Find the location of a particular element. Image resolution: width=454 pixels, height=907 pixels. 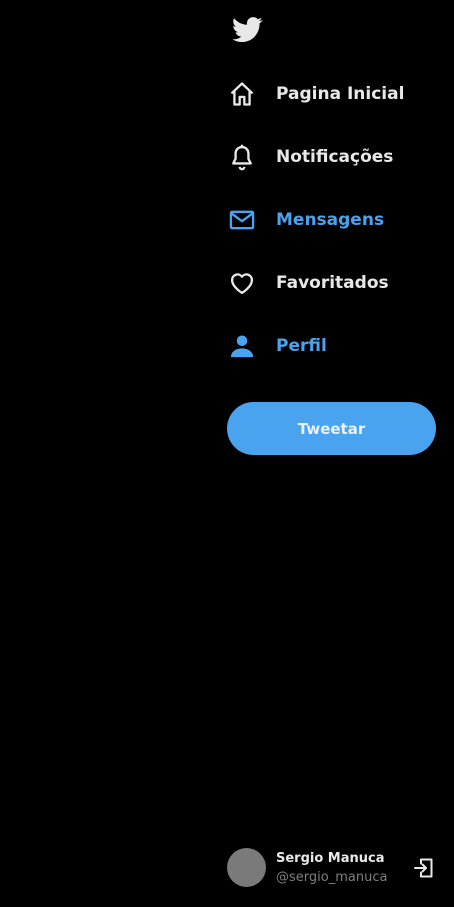

mail-icon is located at coordinates (242, 220).